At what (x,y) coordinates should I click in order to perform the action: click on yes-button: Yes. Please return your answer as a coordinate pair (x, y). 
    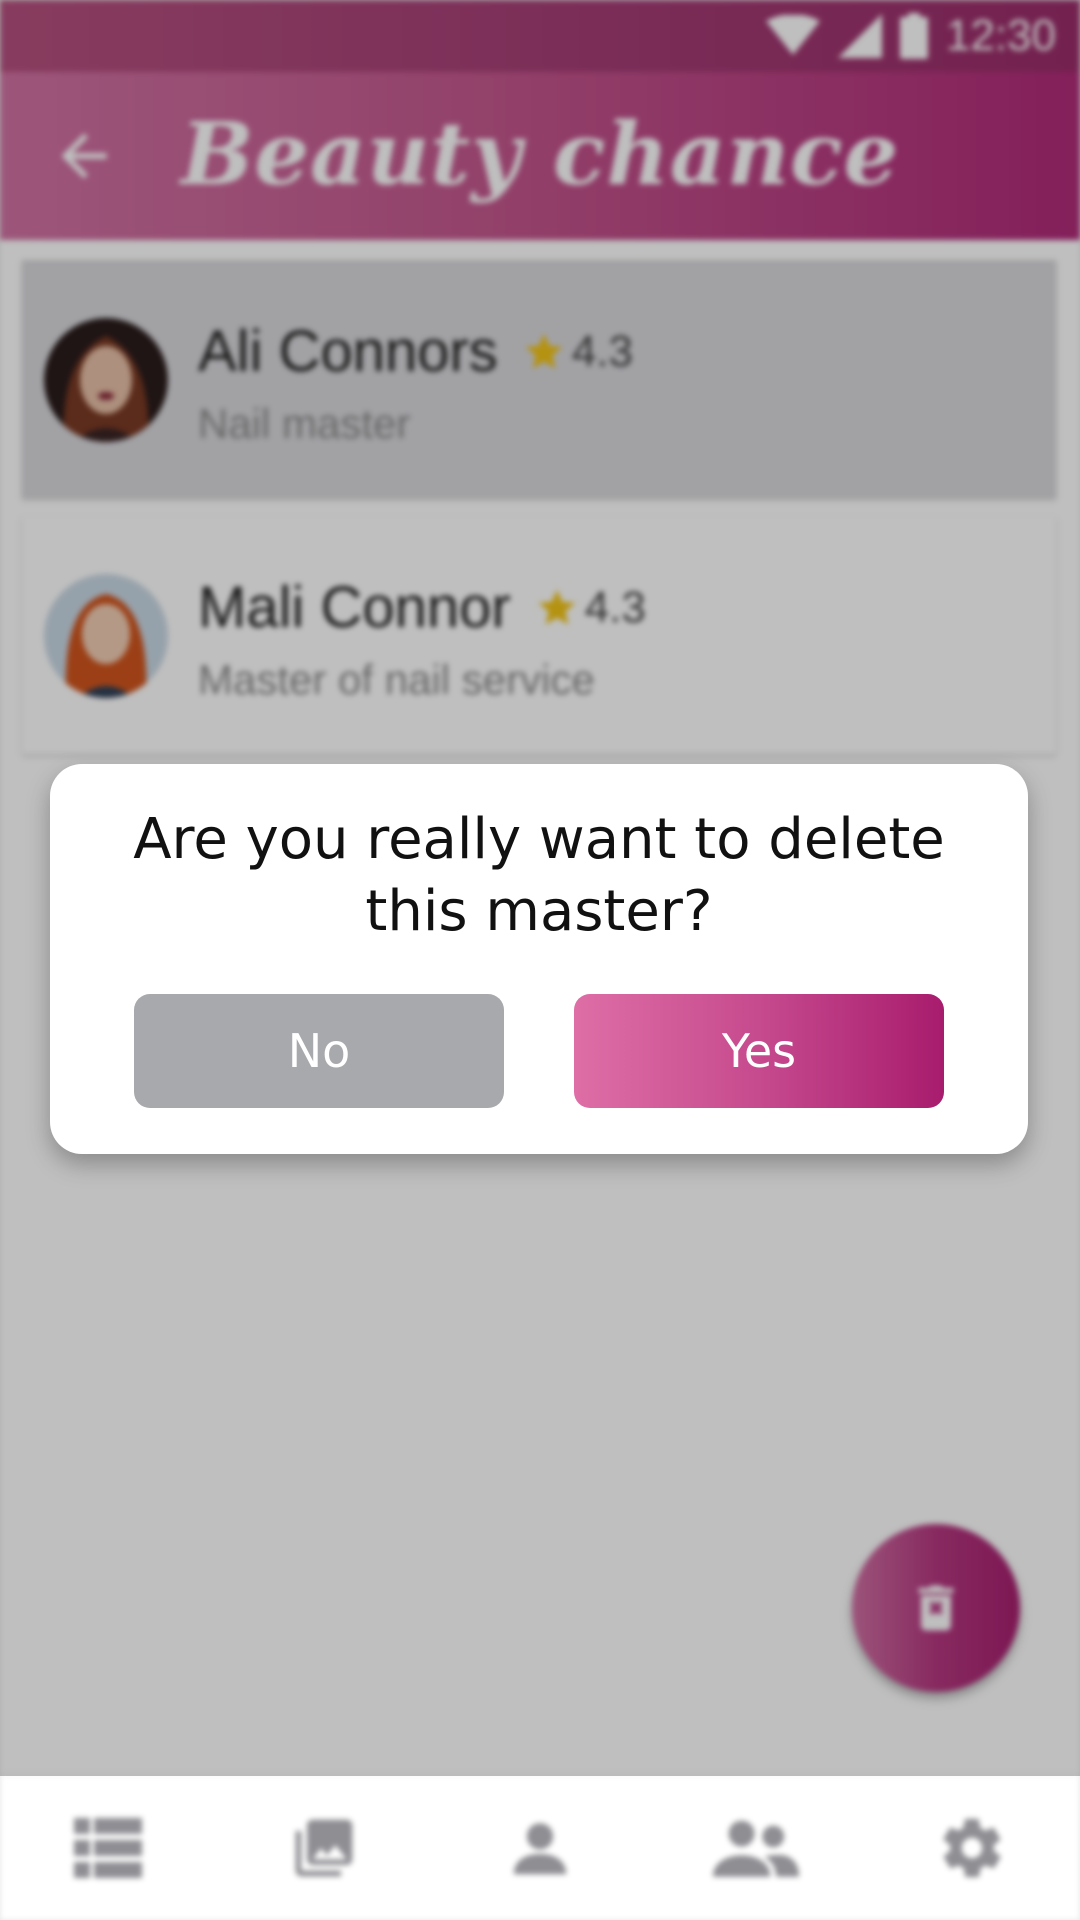
    Looking at the image, I should click on (759, 1051).